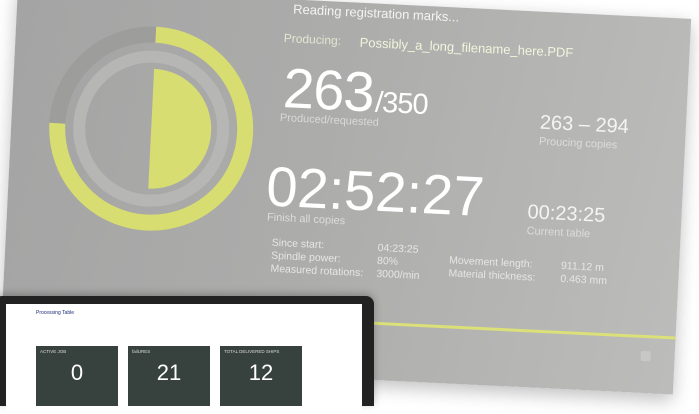  What do you see at coordinates (151, 128) in the screenshot?
I see `progress-ring` at bounding box center [151, 128].